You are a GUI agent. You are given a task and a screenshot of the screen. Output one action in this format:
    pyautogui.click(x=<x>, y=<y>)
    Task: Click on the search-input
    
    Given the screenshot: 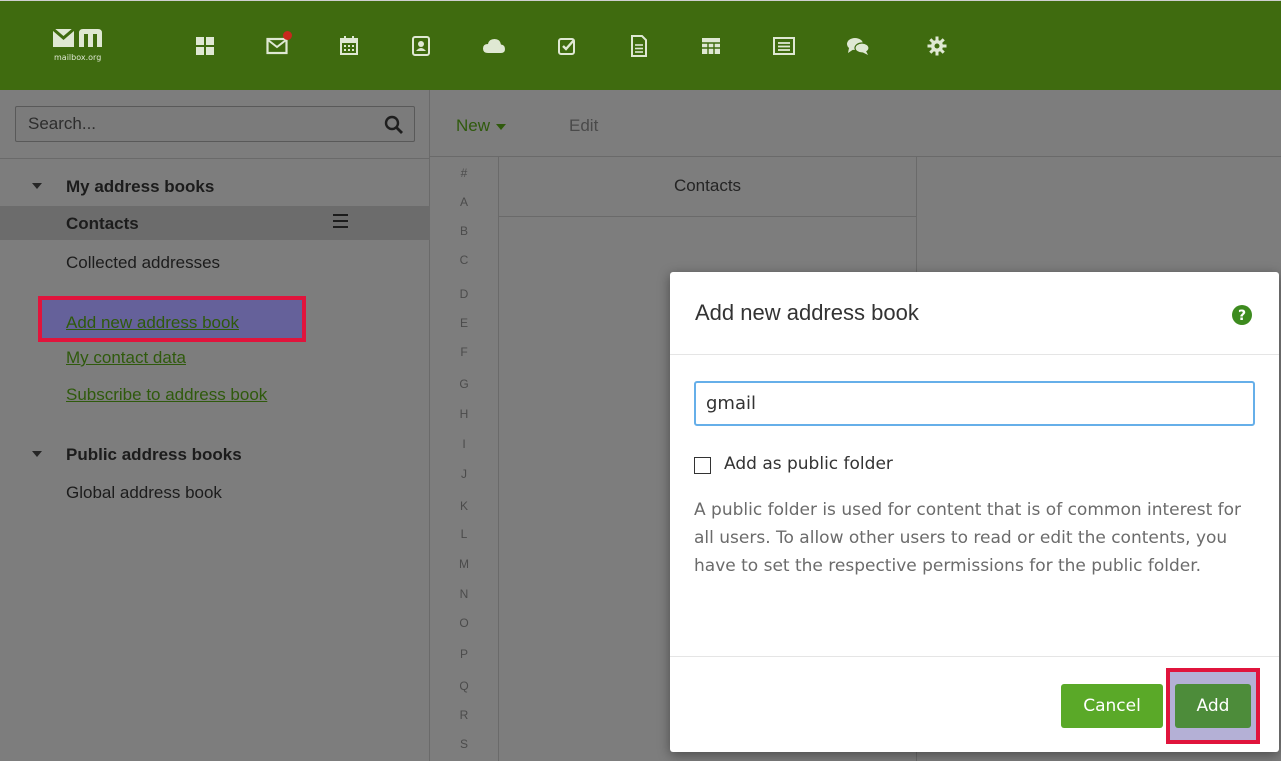 What is the action you would take?
    pyautogui.click(x=192, y=124)
    